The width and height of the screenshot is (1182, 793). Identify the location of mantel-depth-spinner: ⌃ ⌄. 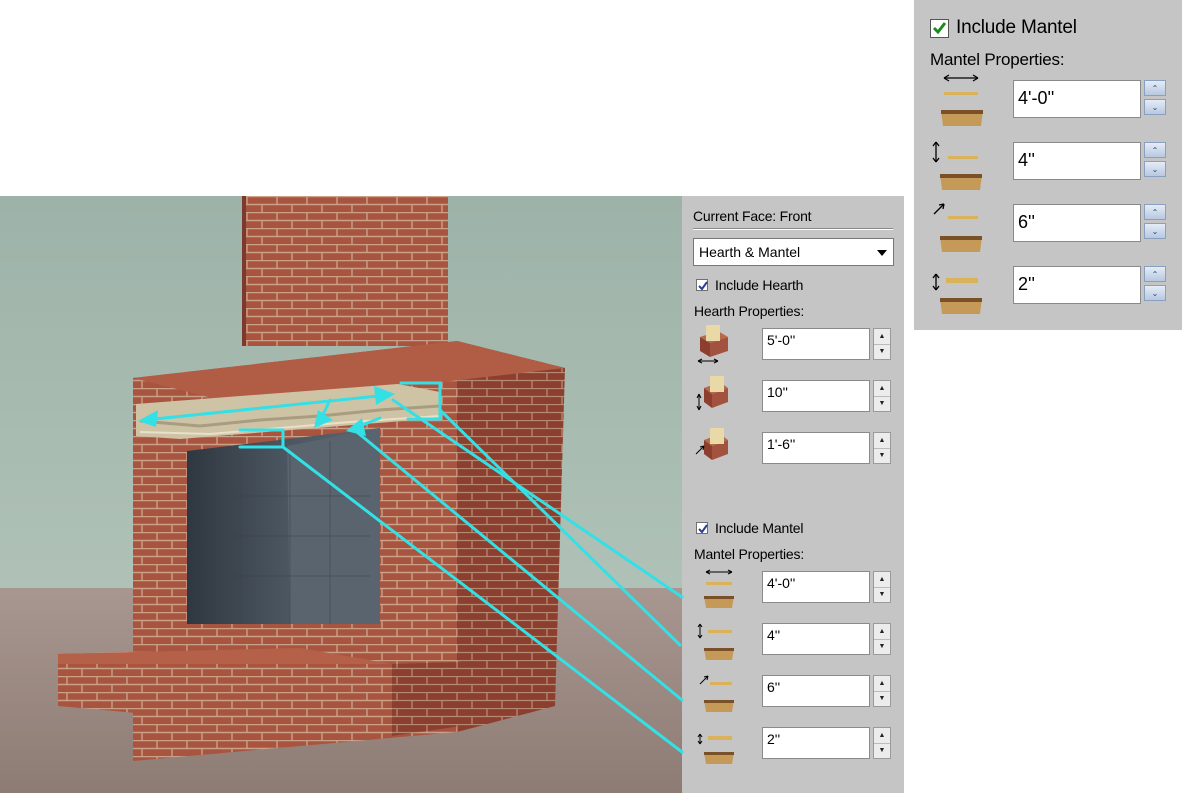
(1156, 223).